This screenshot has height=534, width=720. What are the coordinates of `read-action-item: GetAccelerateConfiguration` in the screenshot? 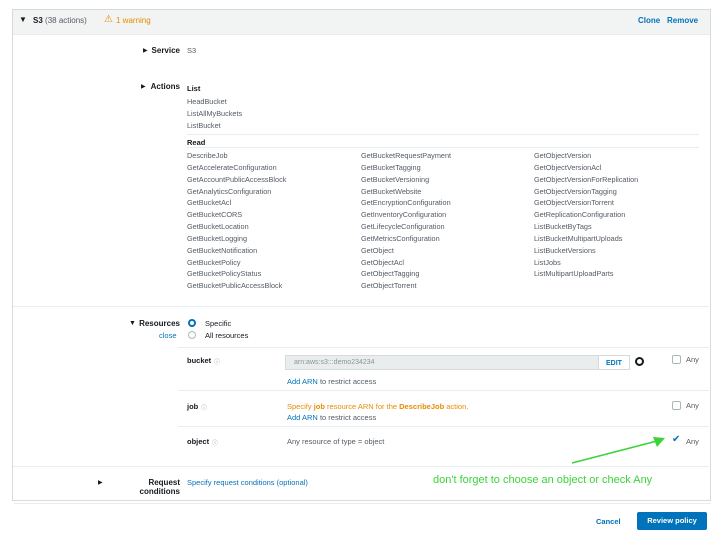 It's located at (232, 167).